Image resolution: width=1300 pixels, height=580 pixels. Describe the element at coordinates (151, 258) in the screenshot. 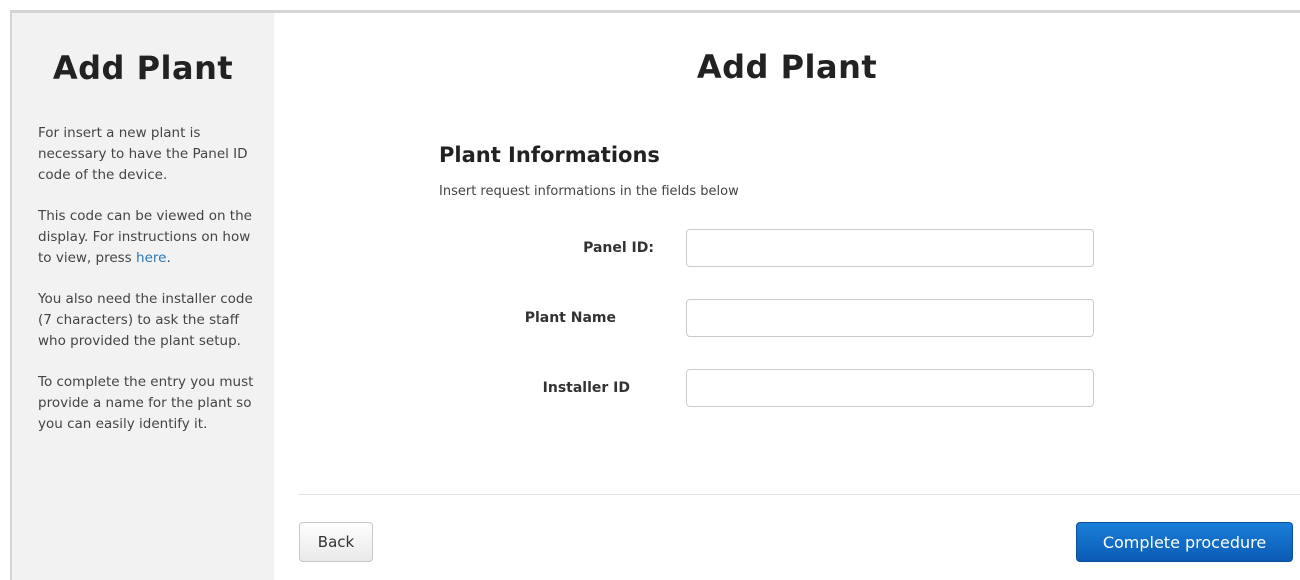

I see `instructions-link: here` at that location.